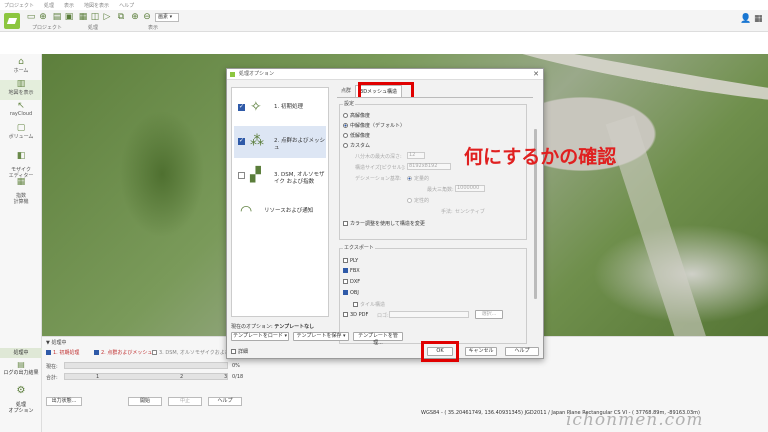  What do you see at coordinates (351, 271) in the screenshot?
I see `export-fbx-checkbox: FBX` at bounding box center [351, 271].